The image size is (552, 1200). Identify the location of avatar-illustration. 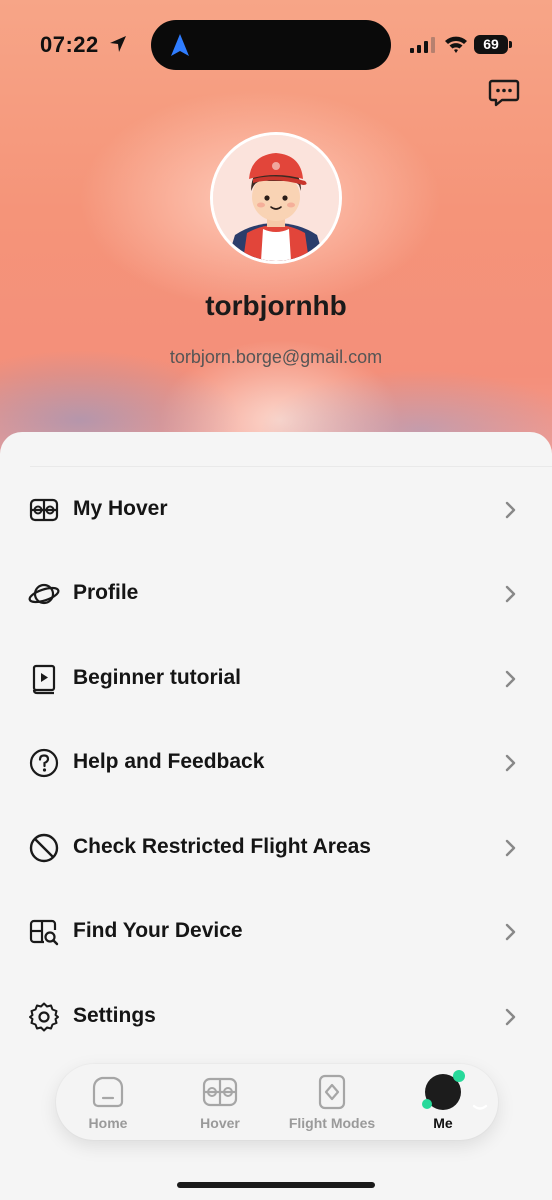
(276, 198).